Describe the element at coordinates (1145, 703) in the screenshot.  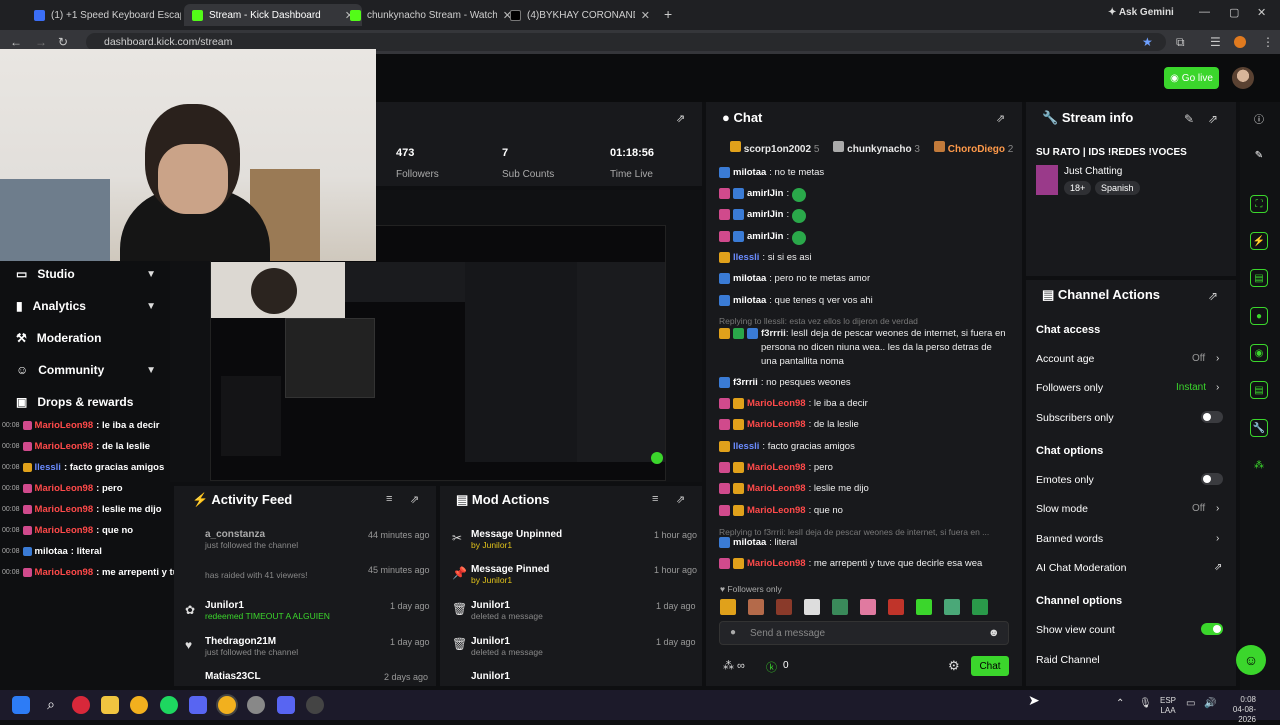
I see `microphone-icon: 🎙` at that location.